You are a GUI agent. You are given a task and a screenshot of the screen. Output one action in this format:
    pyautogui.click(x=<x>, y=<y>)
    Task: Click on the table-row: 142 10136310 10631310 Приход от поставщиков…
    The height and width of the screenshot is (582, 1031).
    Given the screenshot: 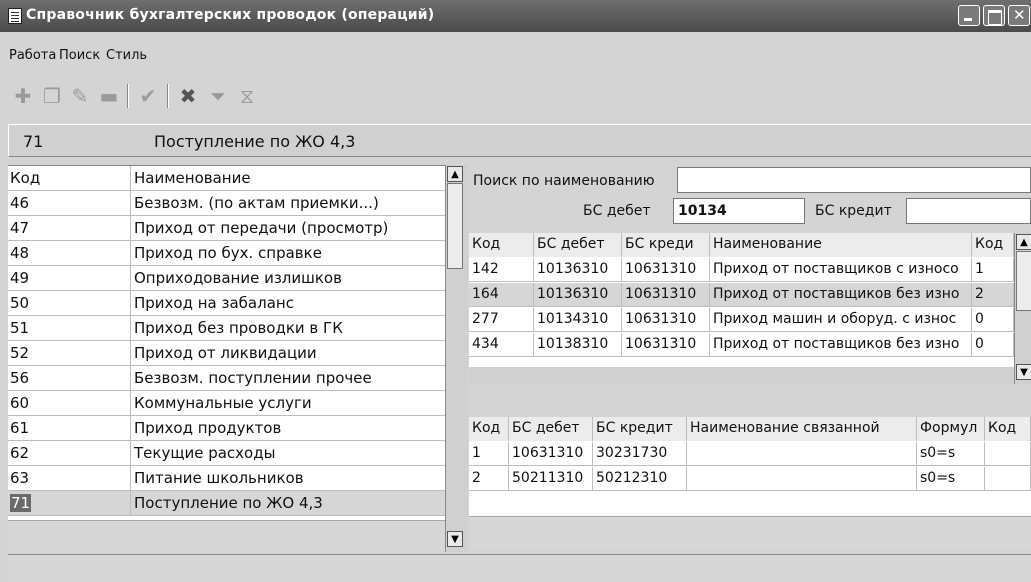 What is the action you would take?
    pyautogui.click(x=741, y=270)
    